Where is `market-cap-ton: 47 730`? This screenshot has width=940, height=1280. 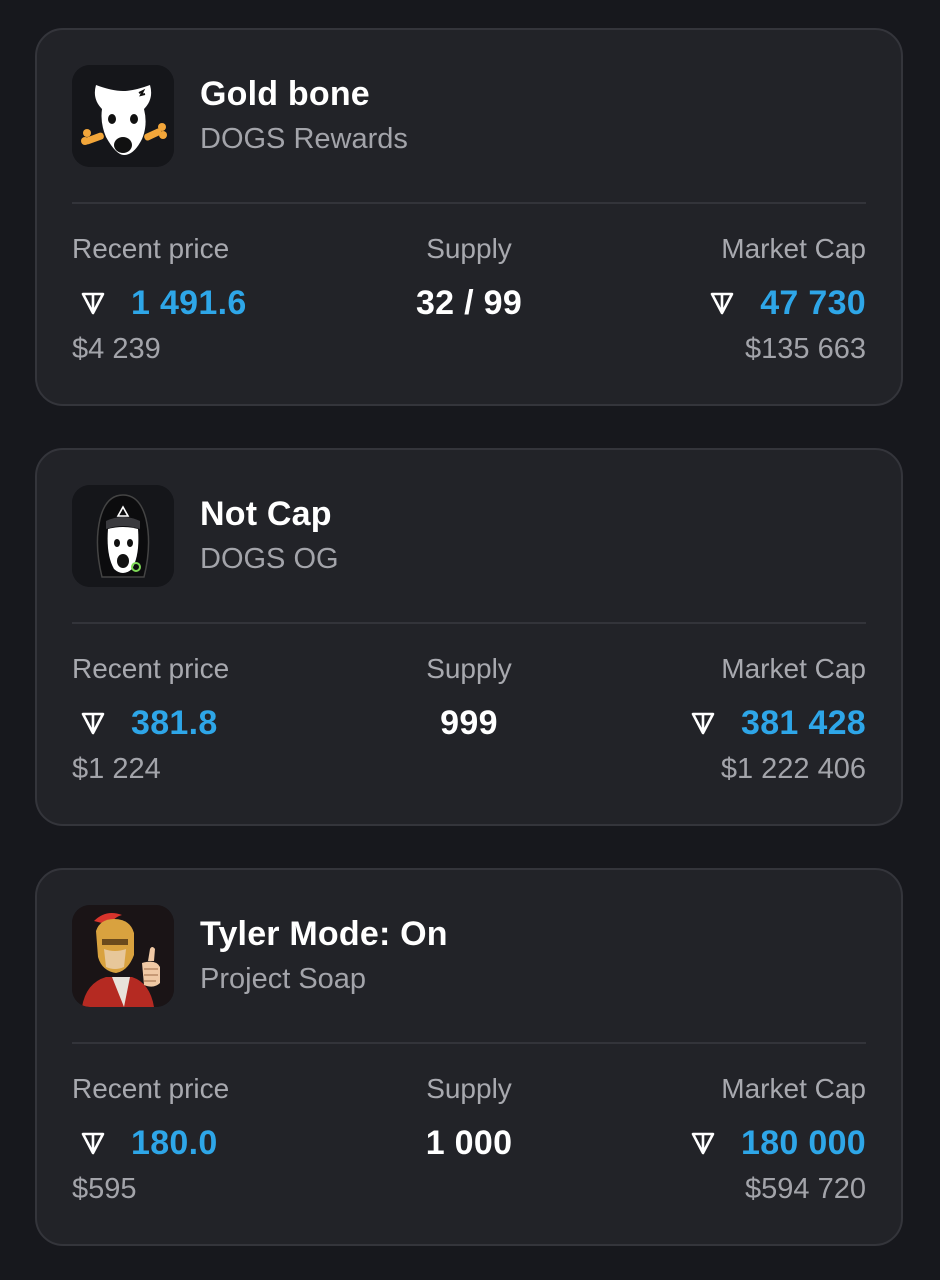 market-cap-ton: 47 730 is located at coordinates (787, 303).